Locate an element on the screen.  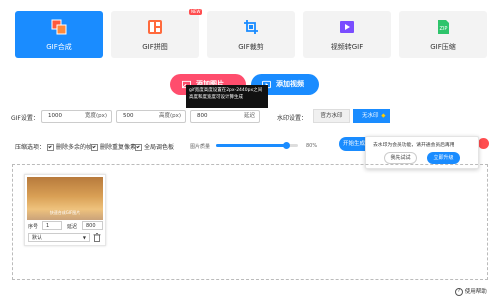
height-value: 500 is located at coordinates (128, 116).